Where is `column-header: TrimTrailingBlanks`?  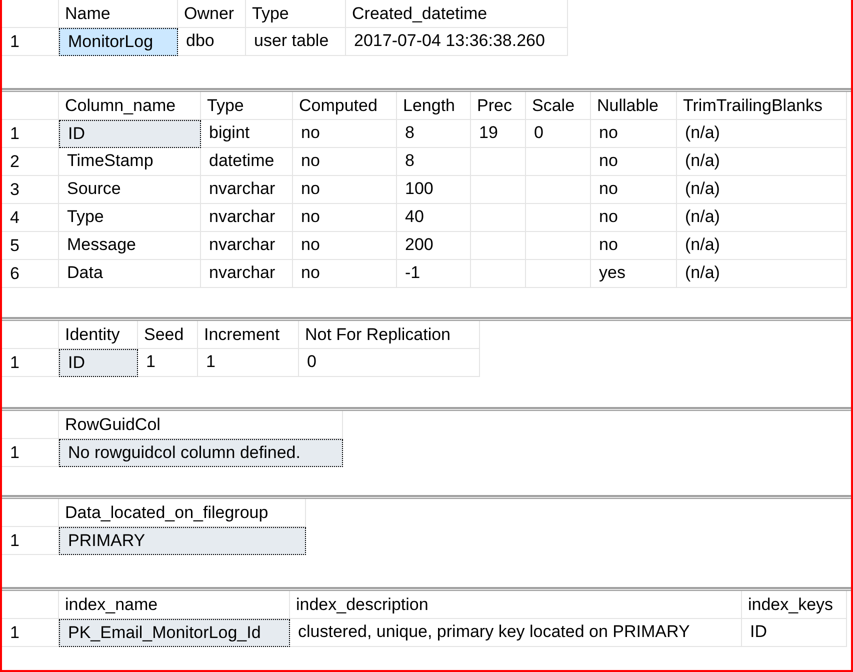
column-header: TrimTrailingBlanks is located at coordinates (762, 106).